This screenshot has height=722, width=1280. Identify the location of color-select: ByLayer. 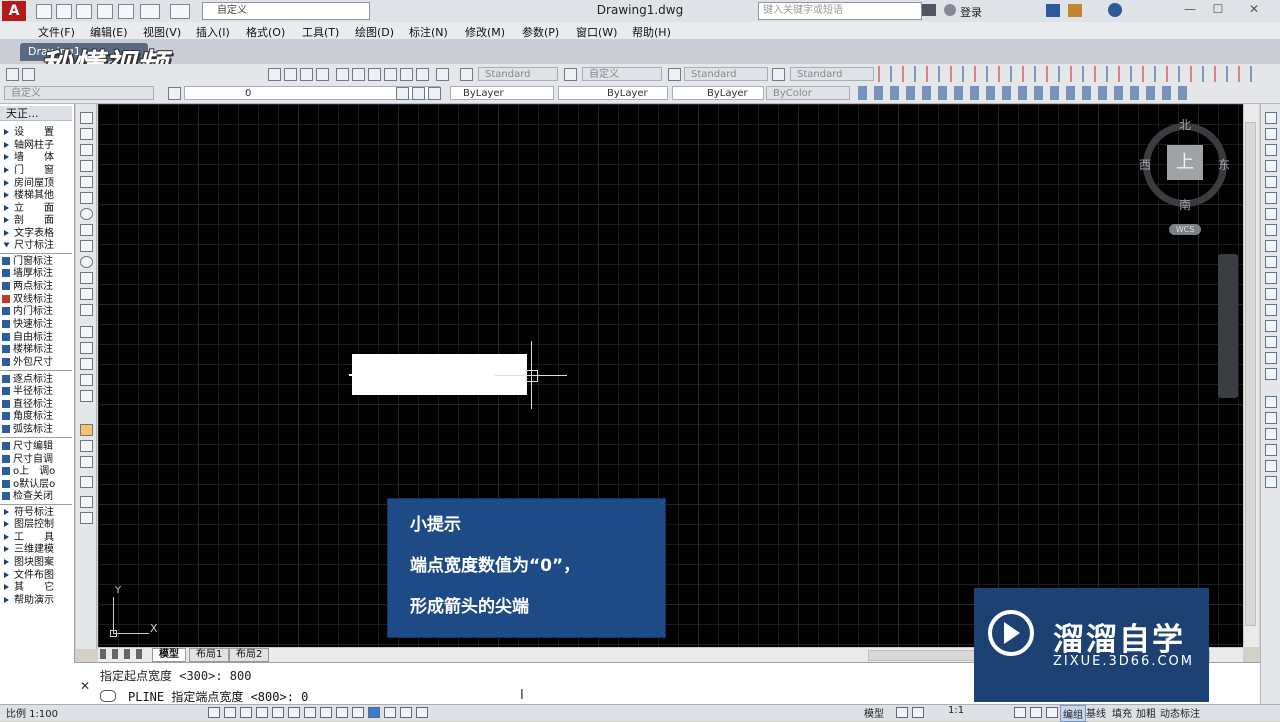
(502, 93).